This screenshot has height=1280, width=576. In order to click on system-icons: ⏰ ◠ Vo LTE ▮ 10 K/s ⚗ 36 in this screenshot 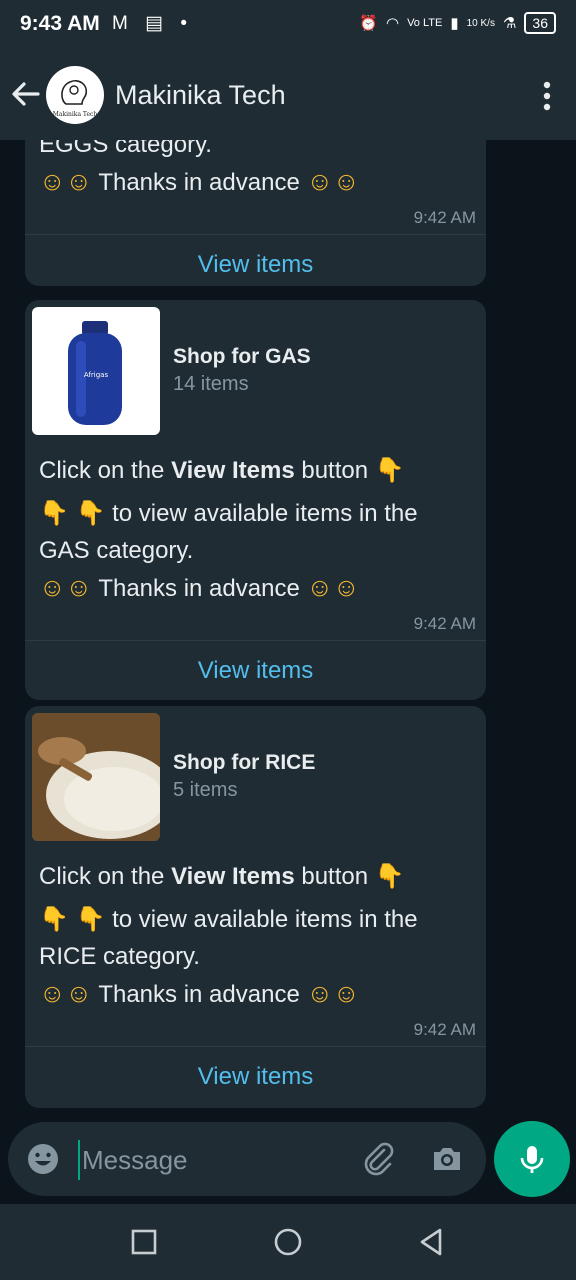, I will do `click(457, 23)`.